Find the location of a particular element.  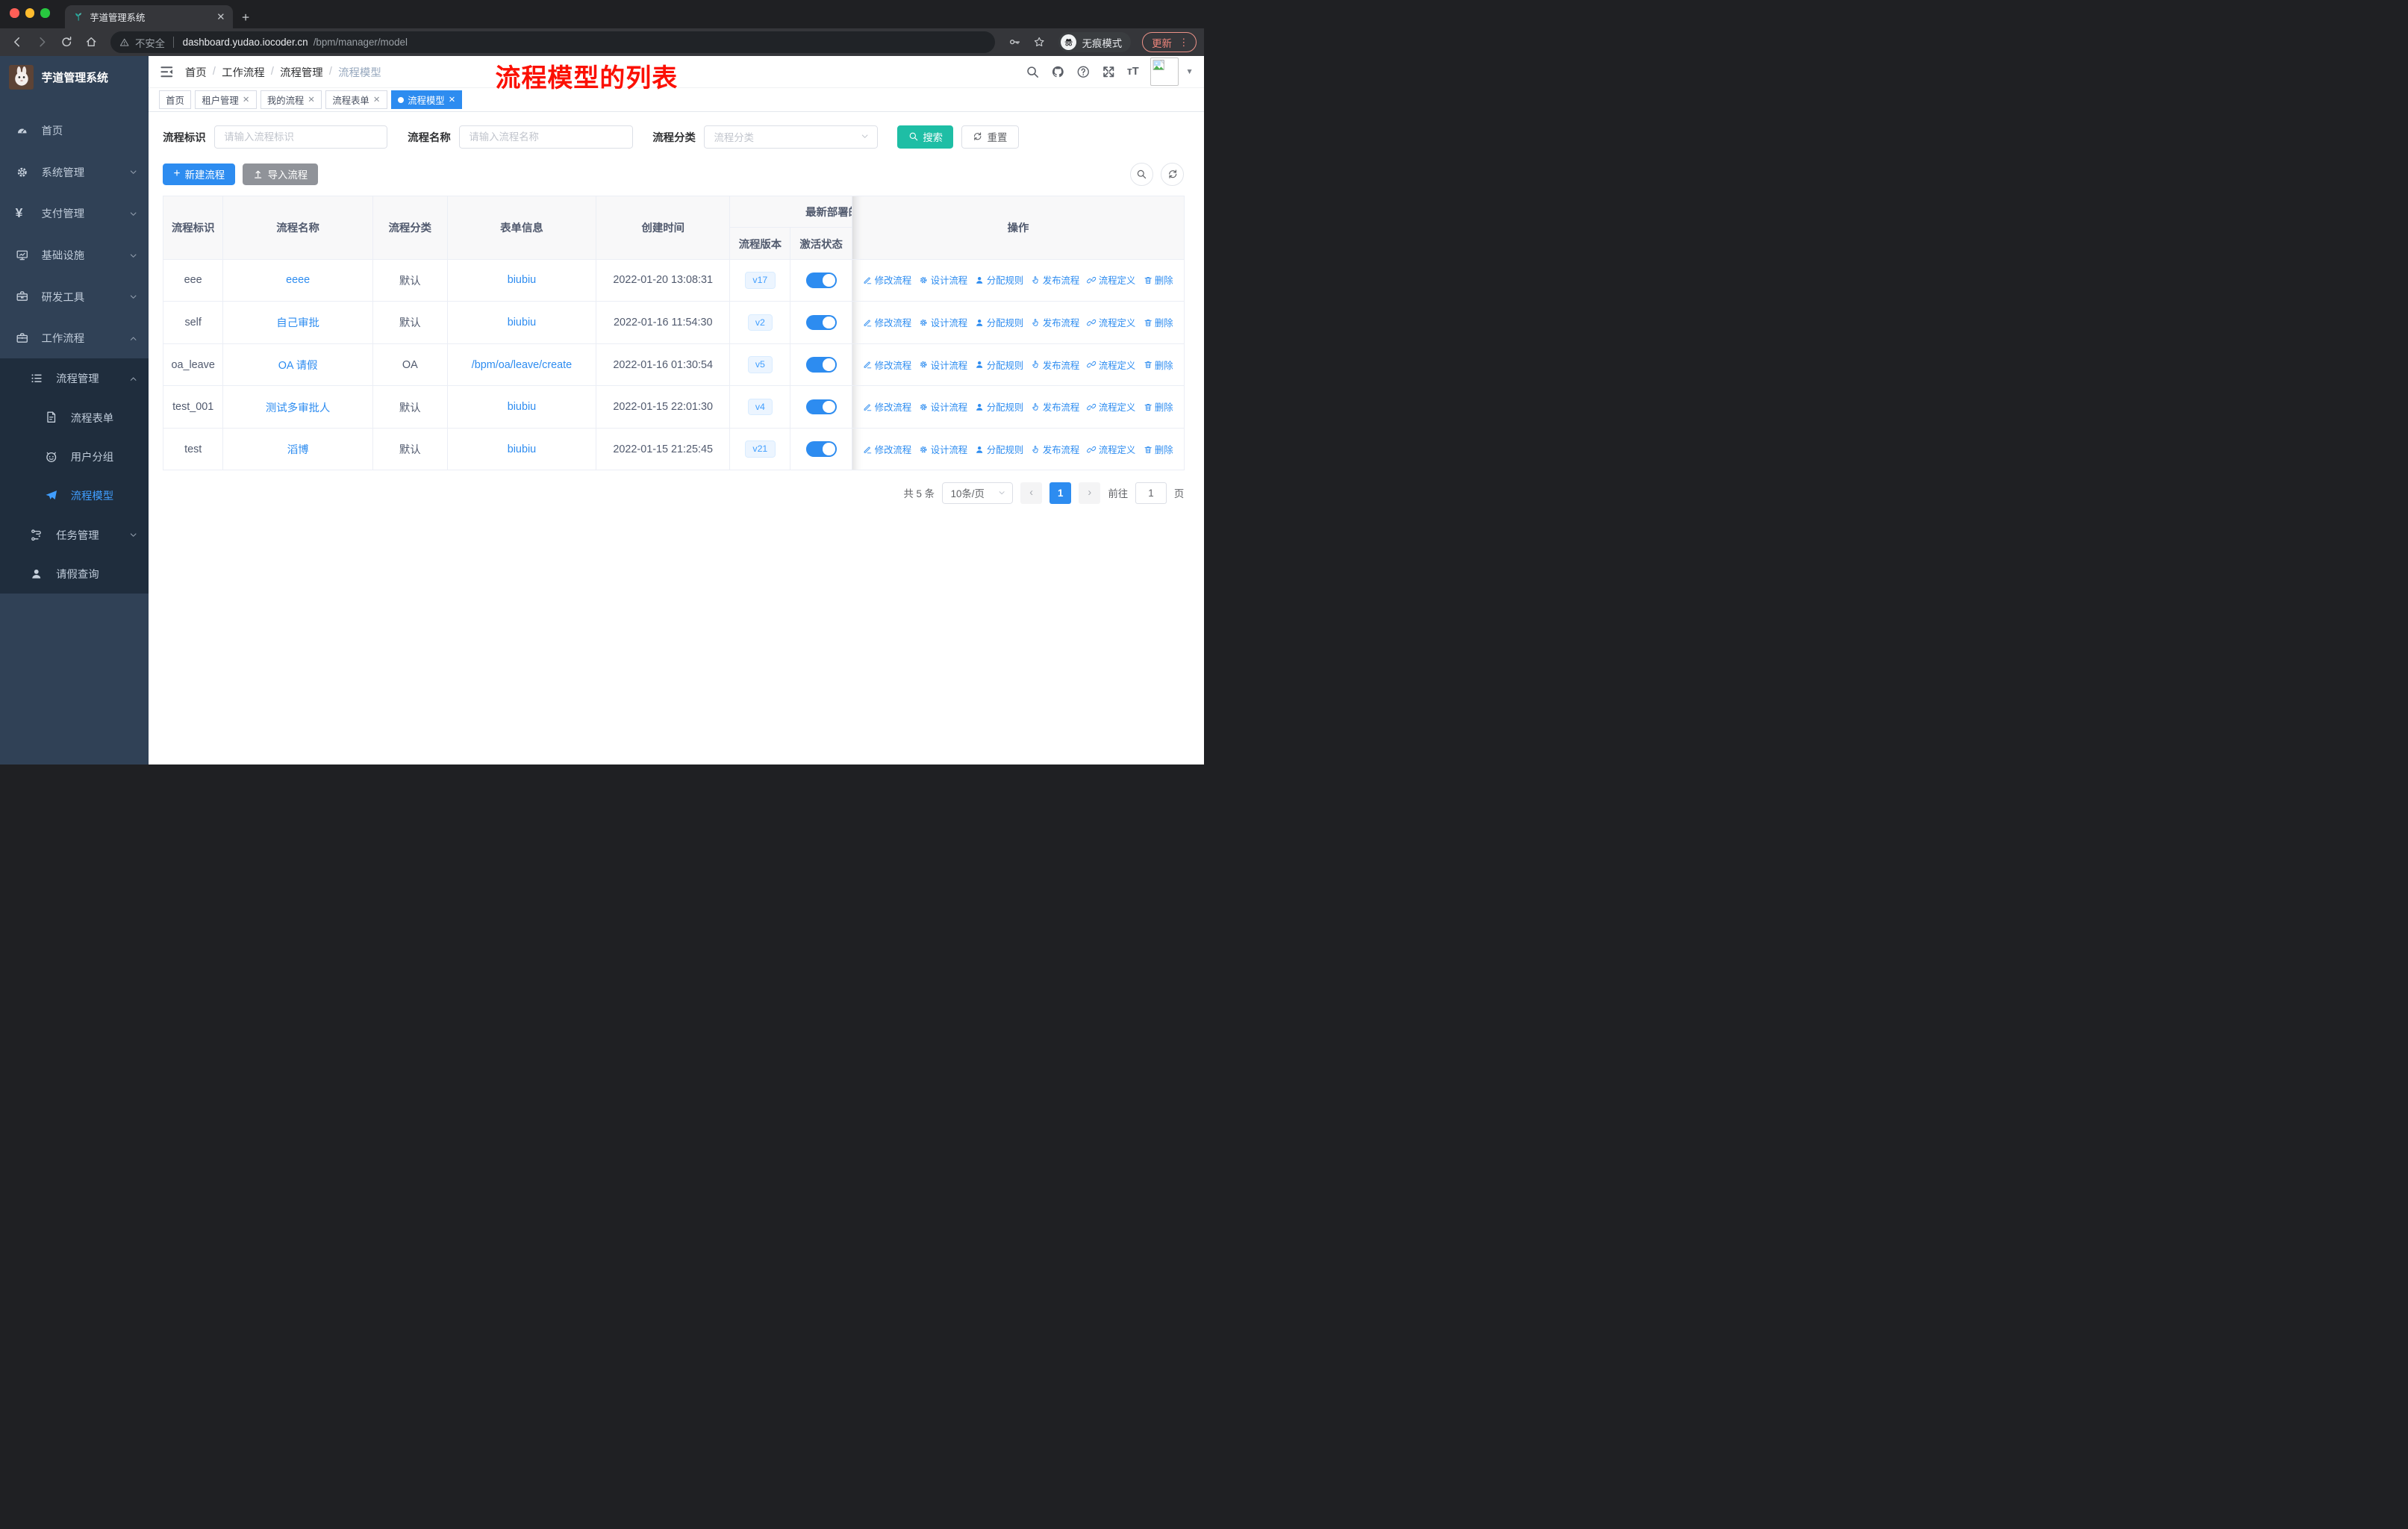

process-name-link: eeee is located at coordinates (298, 280).